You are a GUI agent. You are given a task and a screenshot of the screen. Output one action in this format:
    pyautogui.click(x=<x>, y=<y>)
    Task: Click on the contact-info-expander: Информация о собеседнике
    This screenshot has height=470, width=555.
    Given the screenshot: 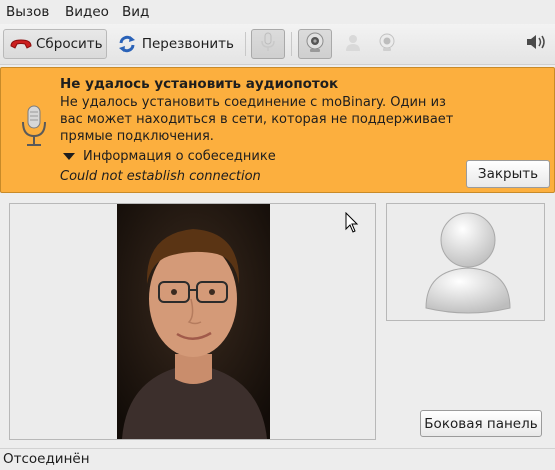 What is the action you would take?
    pyautogui.click(x=169, y=156)
    